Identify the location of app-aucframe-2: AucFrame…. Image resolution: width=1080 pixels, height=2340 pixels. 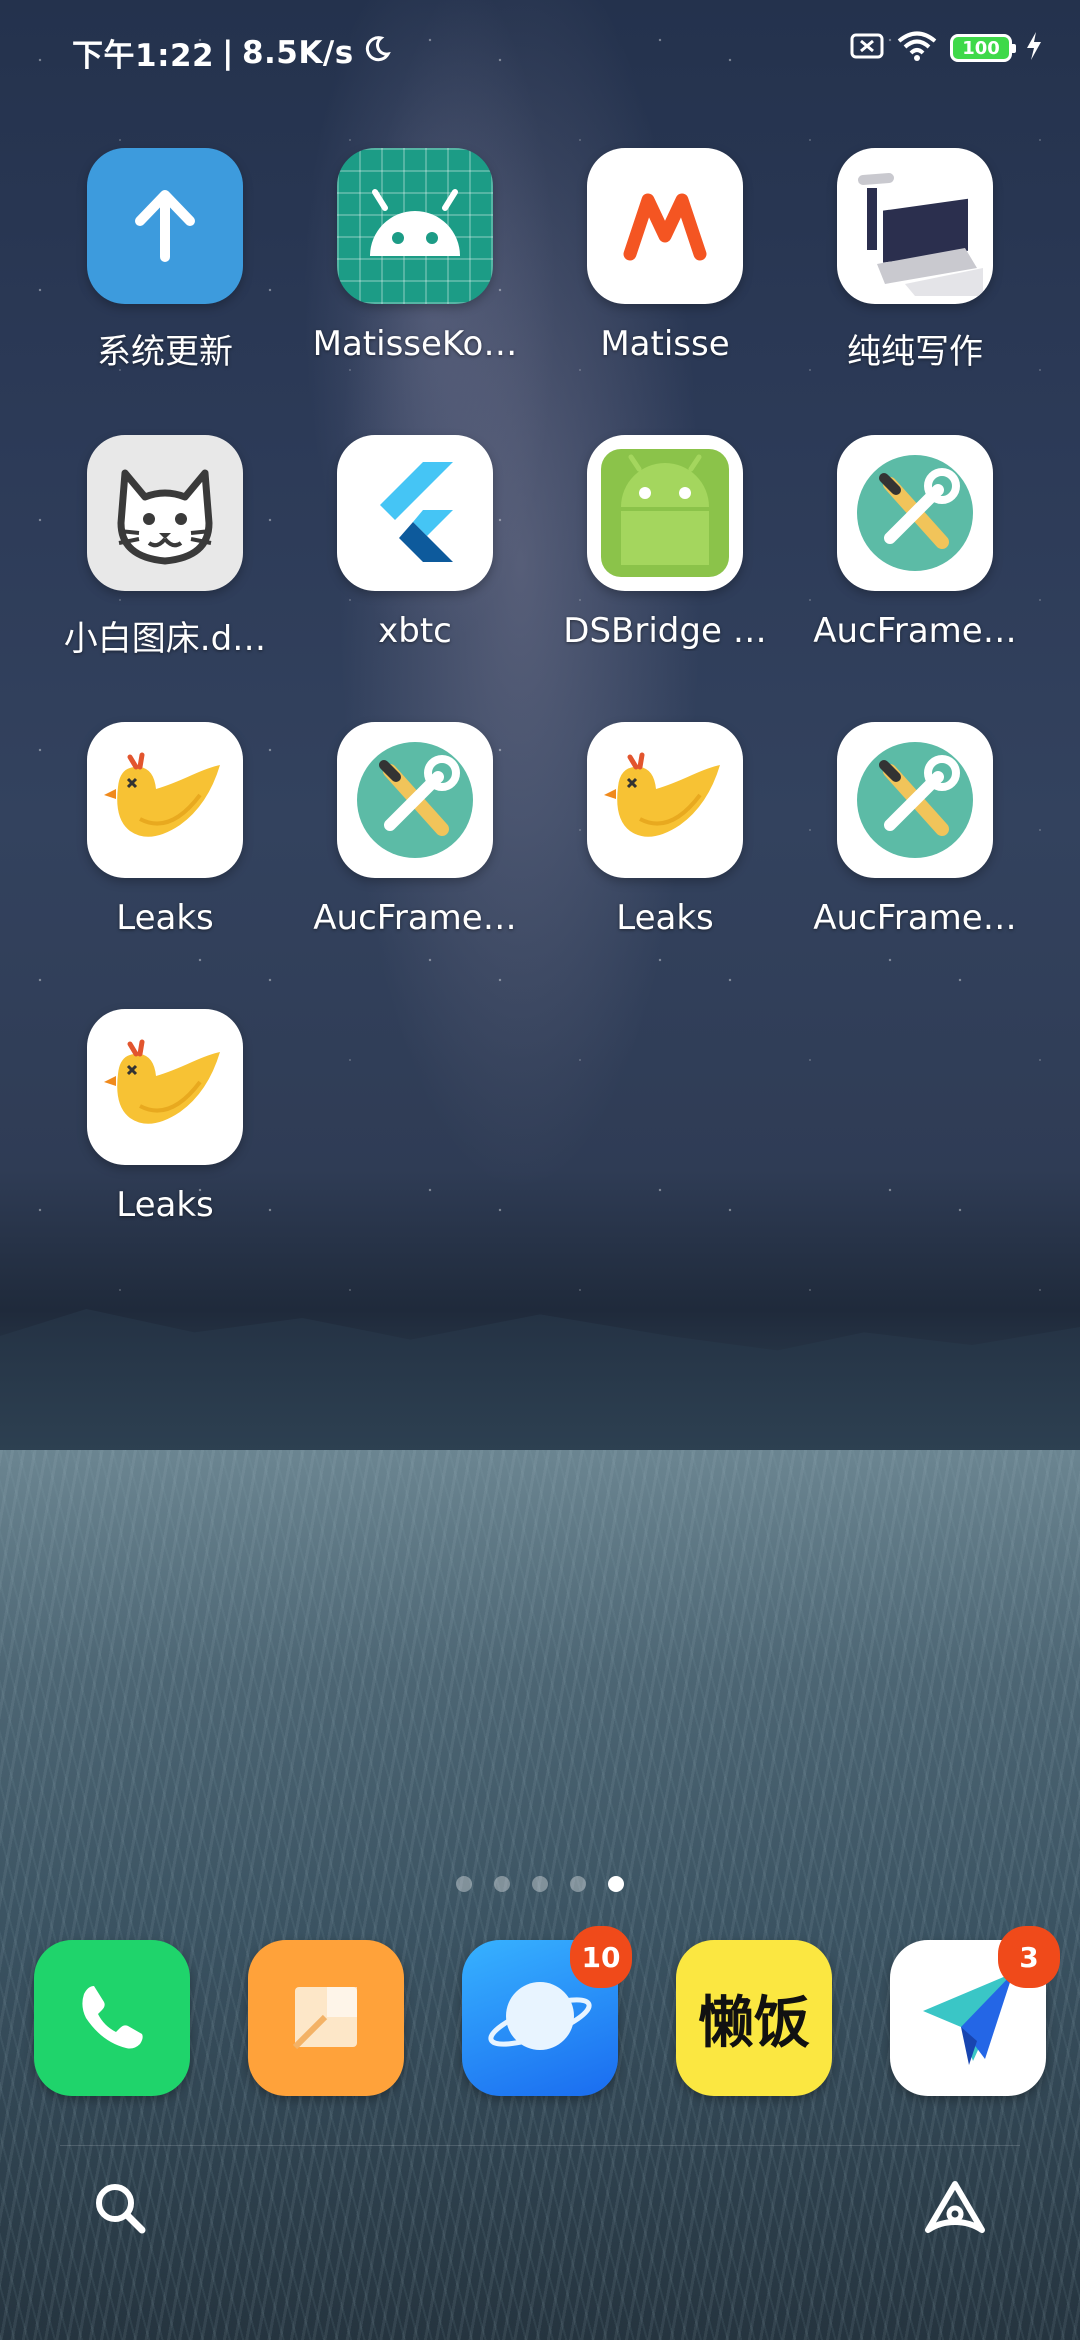
(415, 865).